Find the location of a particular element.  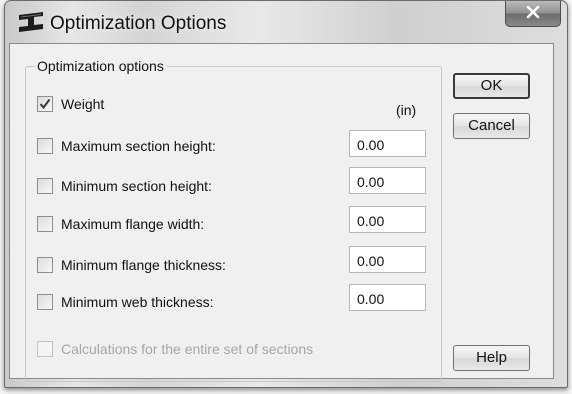

group-legend: Optimization options is located at coordinates (100, 66).